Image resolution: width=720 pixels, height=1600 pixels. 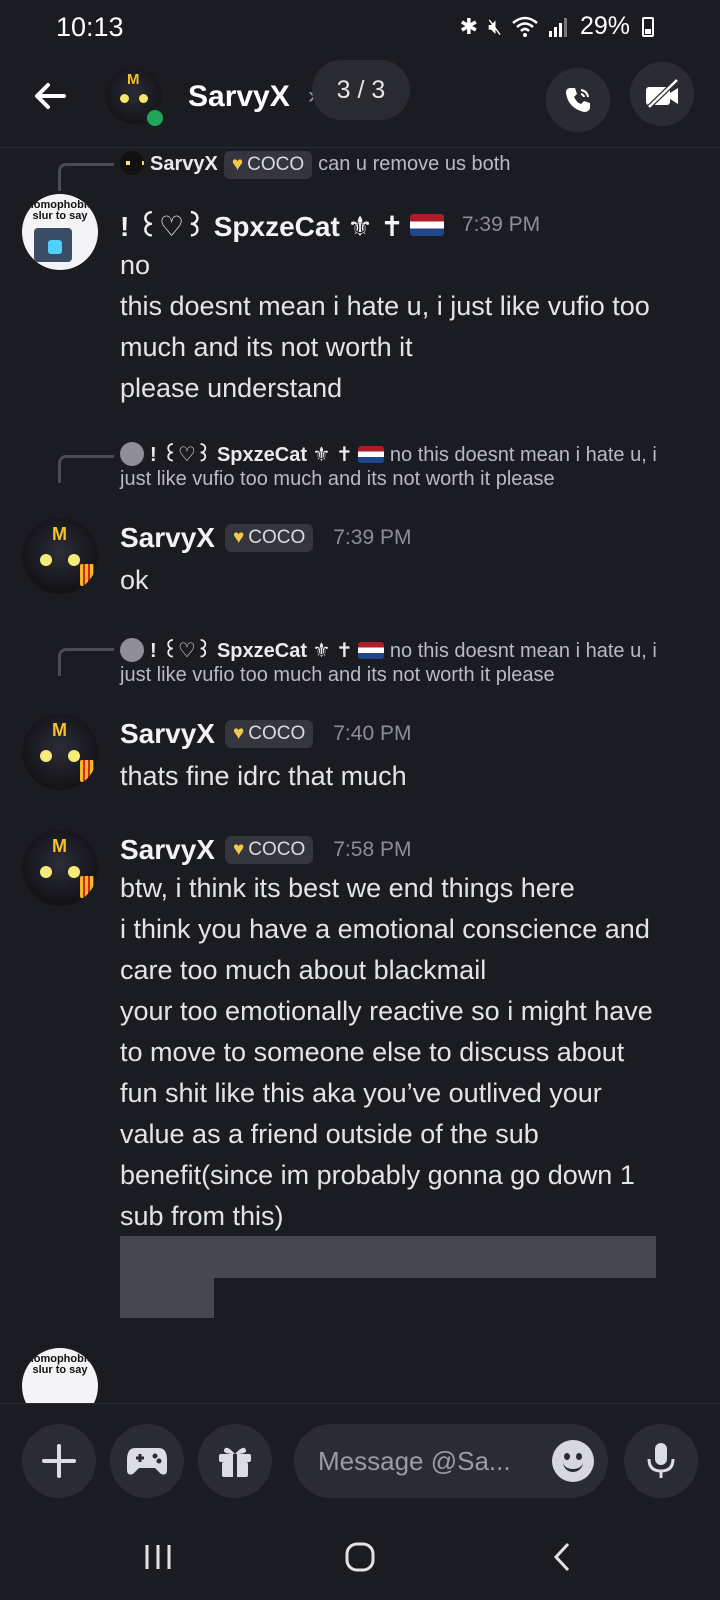 I want to click on status-icons: ✱ 🔇︎ 29%, so click(x=557, y=26).